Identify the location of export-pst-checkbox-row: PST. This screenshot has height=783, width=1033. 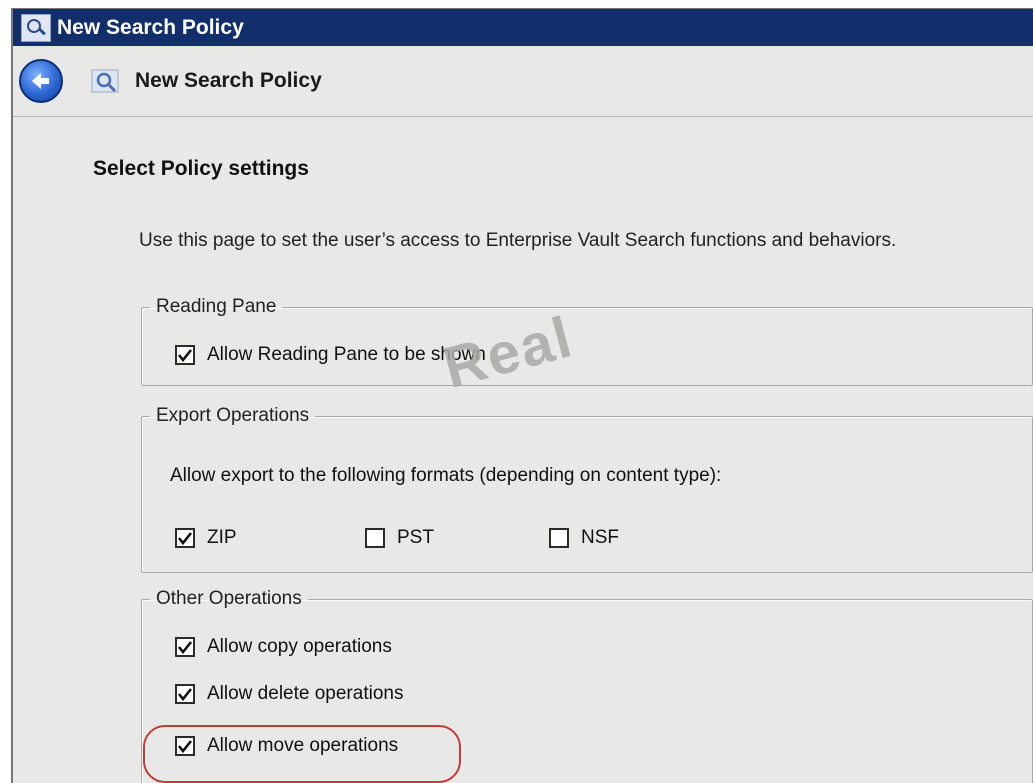
(399, 538).